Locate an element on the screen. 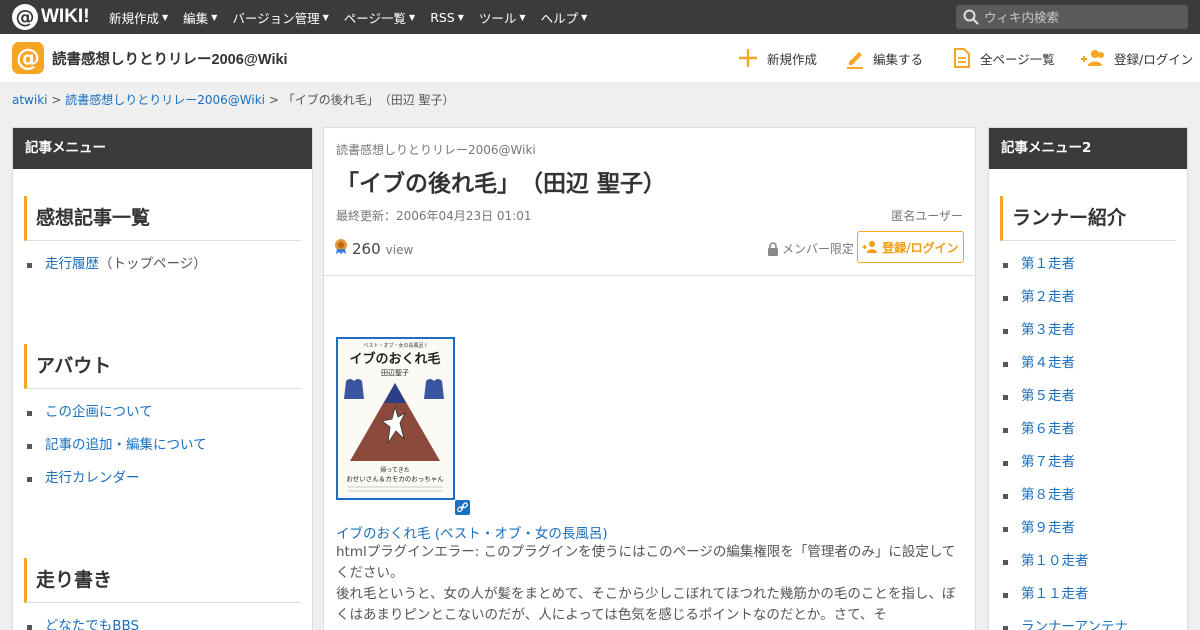 The width and height of the screenshot is (1200, 630). list-item: 走行履歴（トップページ） is located at coordinates (116, 264).